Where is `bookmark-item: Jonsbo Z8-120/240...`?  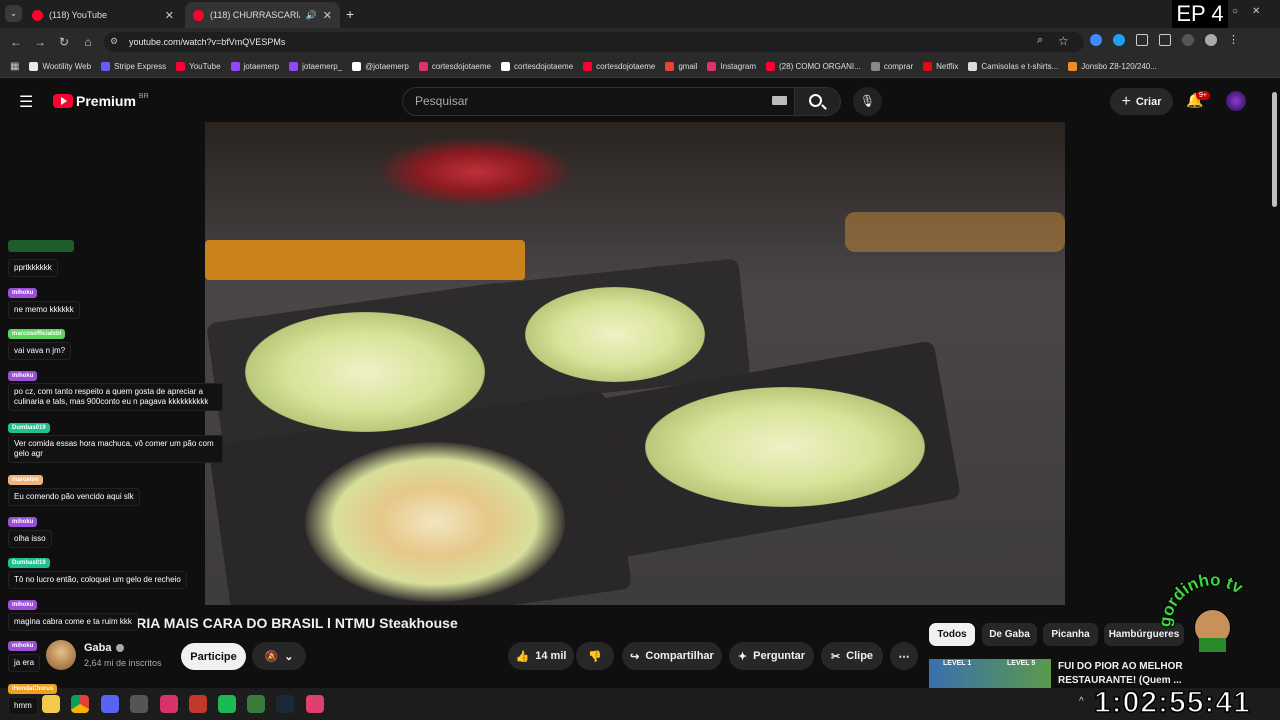 bookmark-item: Jonsbo Z8-120/240... is located at coordinates (1112, 66).